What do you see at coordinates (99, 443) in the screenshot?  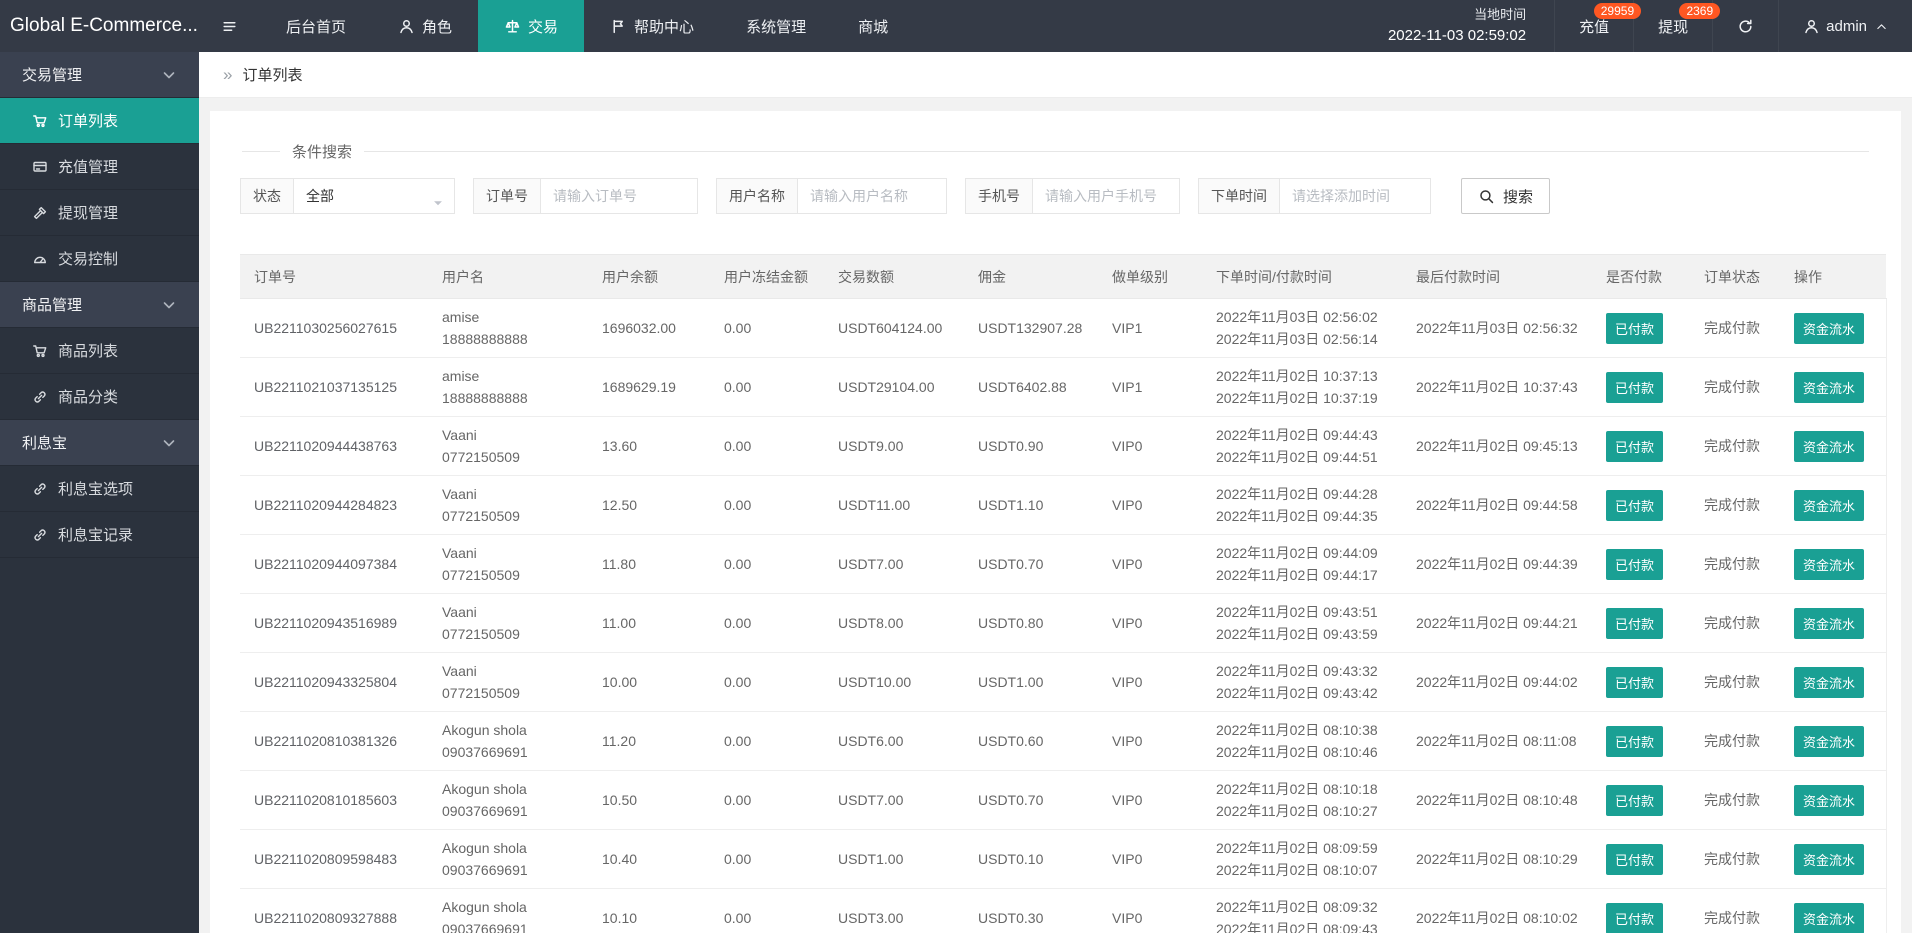 I see `sidebar-group-3: 利息宝` at bounding box center [99, 443].